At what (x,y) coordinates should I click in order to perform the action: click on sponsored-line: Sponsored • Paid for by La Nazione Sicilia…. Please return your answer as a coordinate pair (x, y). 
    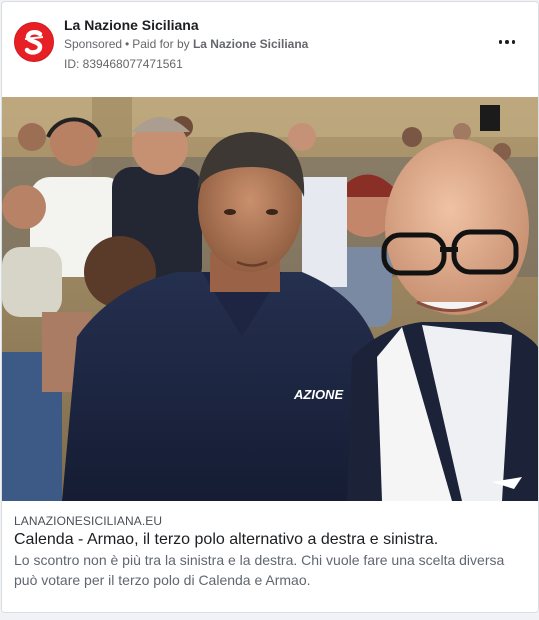
    Looking at the image, I should click on (186, 44).